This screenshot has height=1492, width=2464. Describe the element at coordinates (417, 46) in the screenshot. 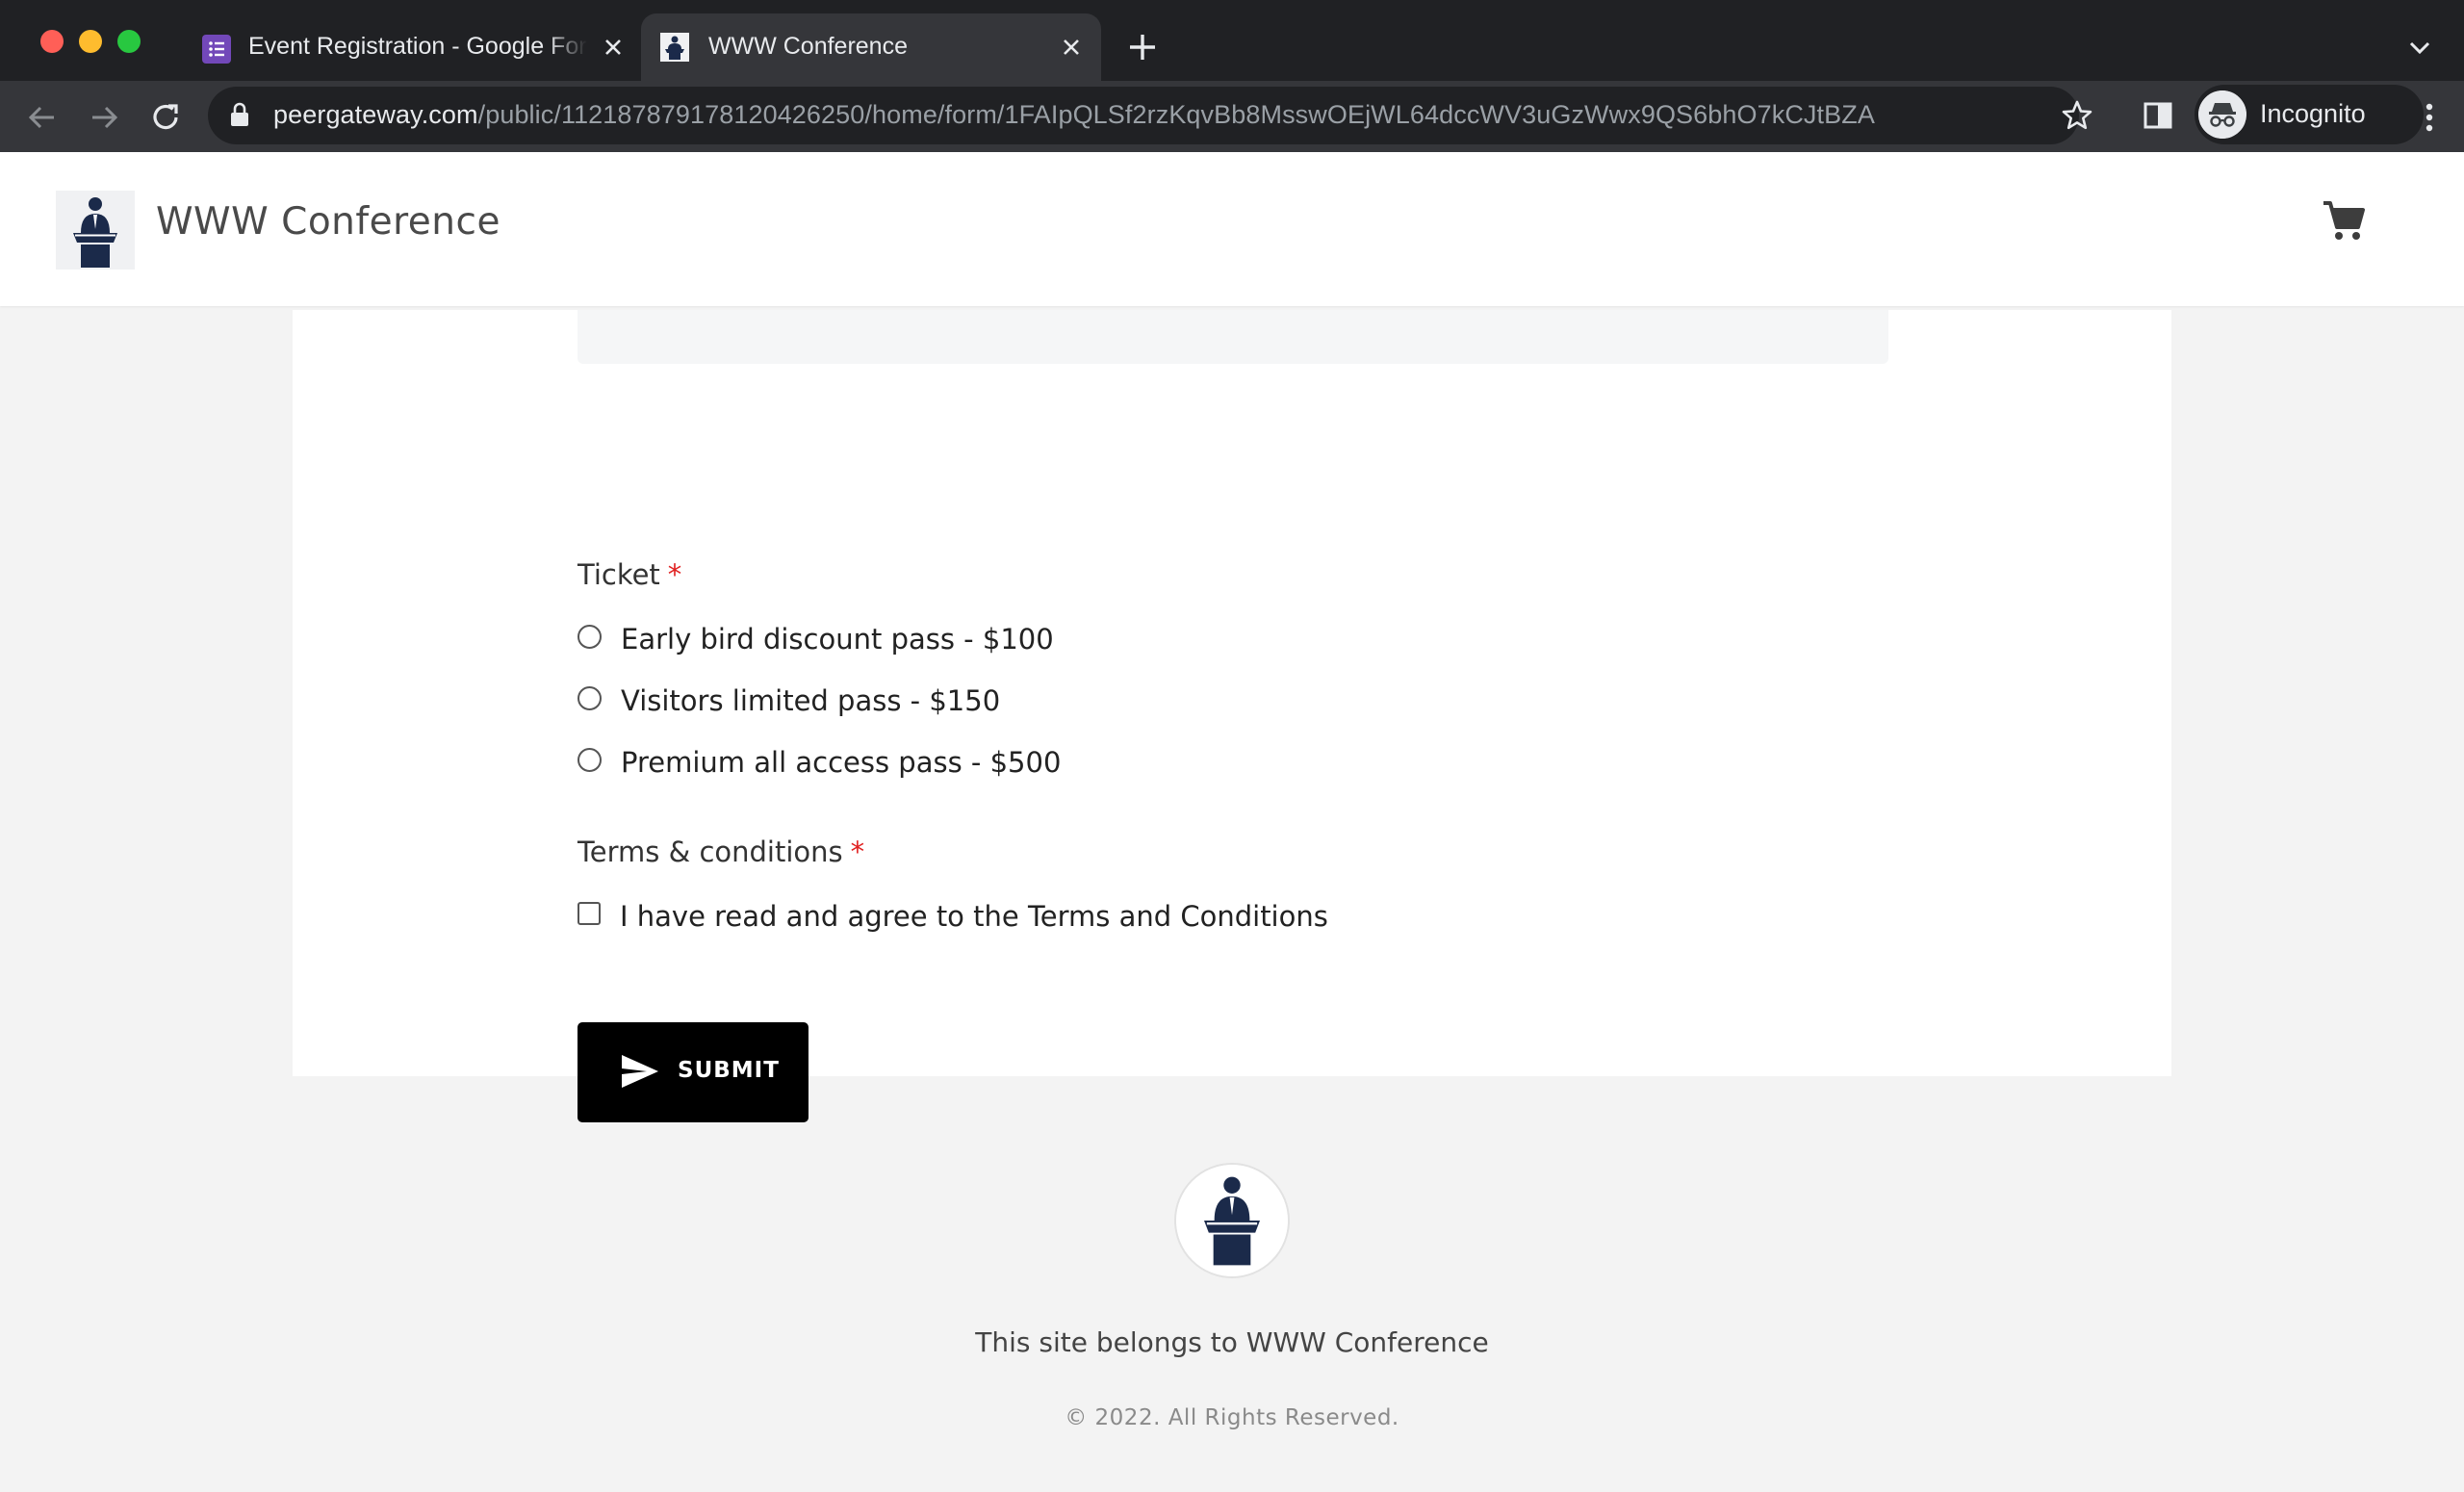

I see `tab-title: Event Registration - Google Forms` at that location.